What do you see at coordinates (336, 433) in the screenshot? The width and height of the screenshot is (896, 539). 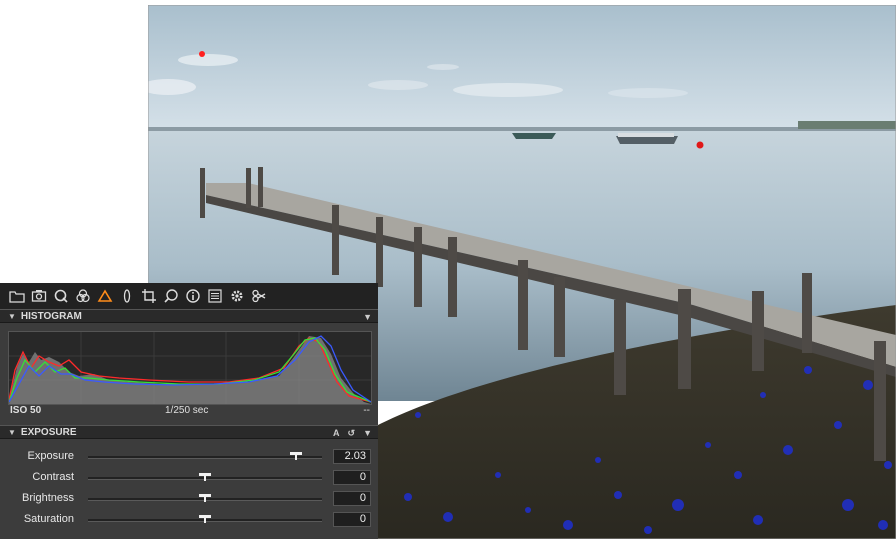 I see `auto-button: A` at bounding box center [336, 433].